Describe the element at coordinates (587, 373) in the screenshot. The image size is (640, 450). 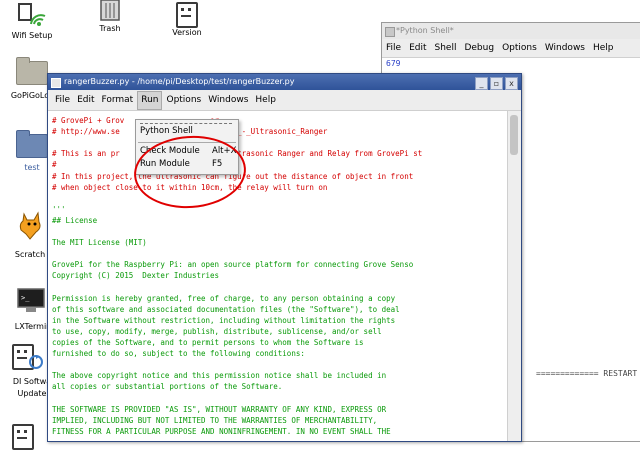
I see `shell-restart-banner: ============= RESTART` at that location.